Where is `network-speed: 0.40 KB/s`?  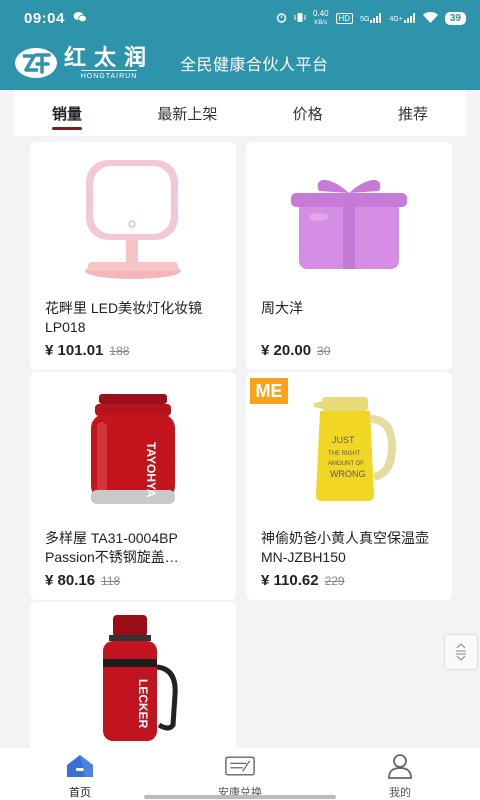 network-speed: 0.40 KB/s is located at coordinates (320, 17).